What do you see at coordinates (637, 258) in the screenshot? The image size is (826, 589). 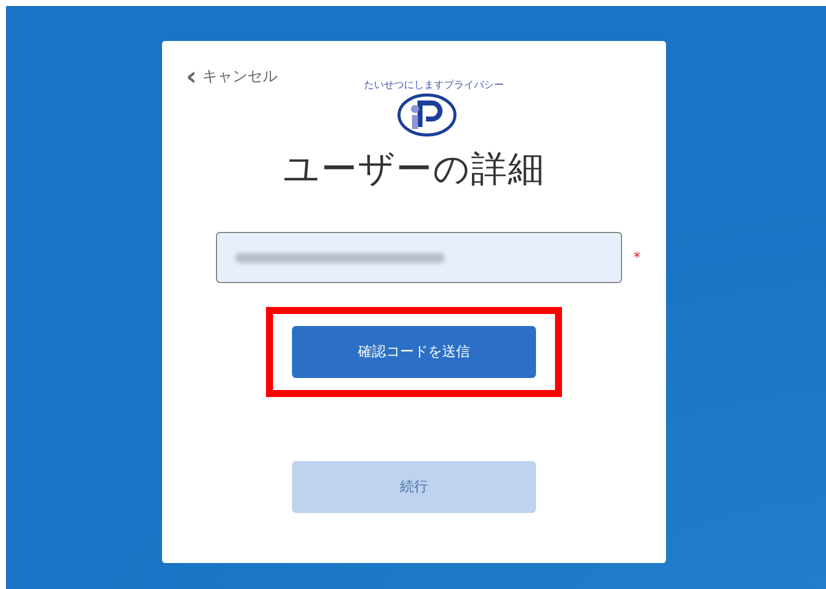 I see `required-mark: *` at bounding box center [637, 258].